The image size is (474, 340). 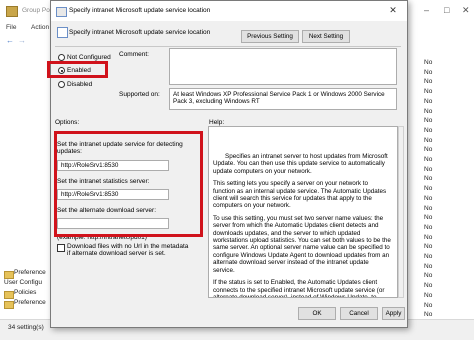 What do you see at coordinates (12, 11) in the screenshot?
I see `group-policy-icon` at bounding box center [12, 11].